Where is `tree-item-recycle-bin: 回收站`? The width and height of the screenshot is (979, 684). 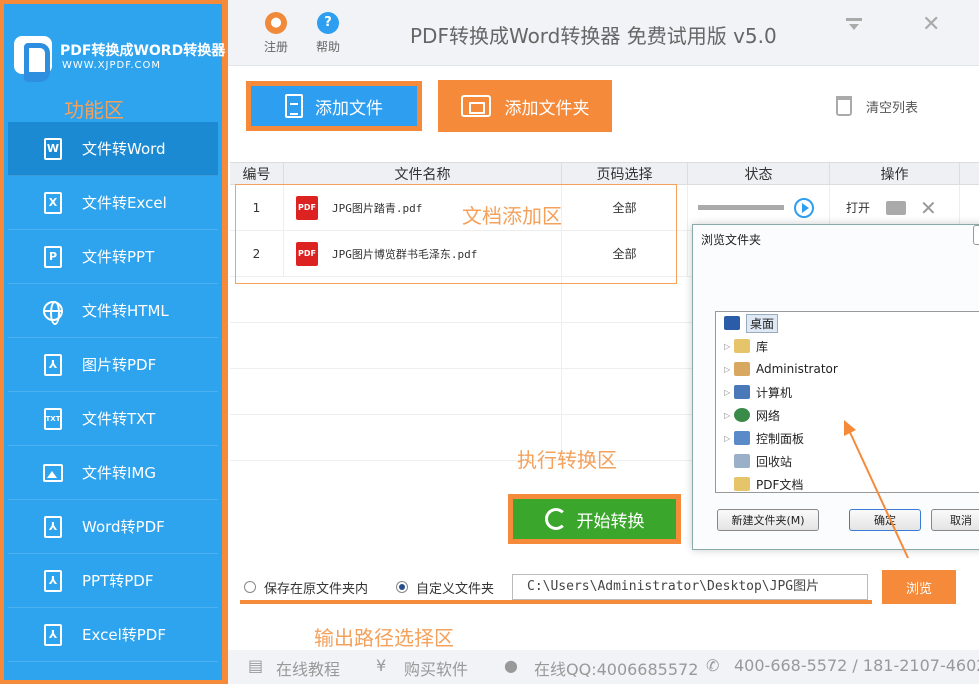
tree-item-recycle-bin: 回收站 is located at coordinates (763, 461).